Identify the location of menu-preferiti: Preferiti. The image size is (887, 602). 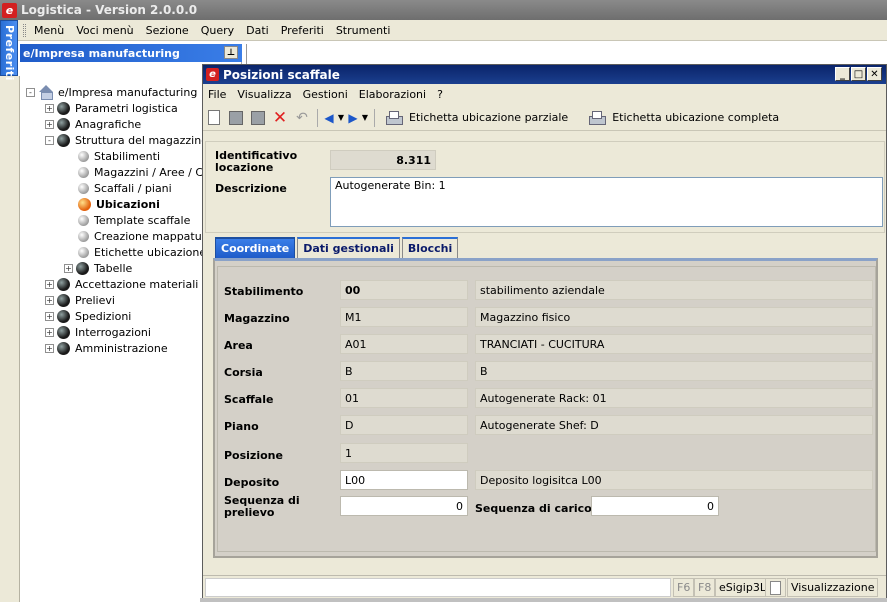
(302, 30).